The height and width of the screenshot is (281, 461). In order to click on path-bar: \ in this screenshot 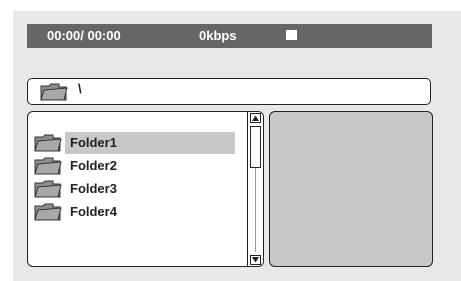, I will do `click(229, 91)`.